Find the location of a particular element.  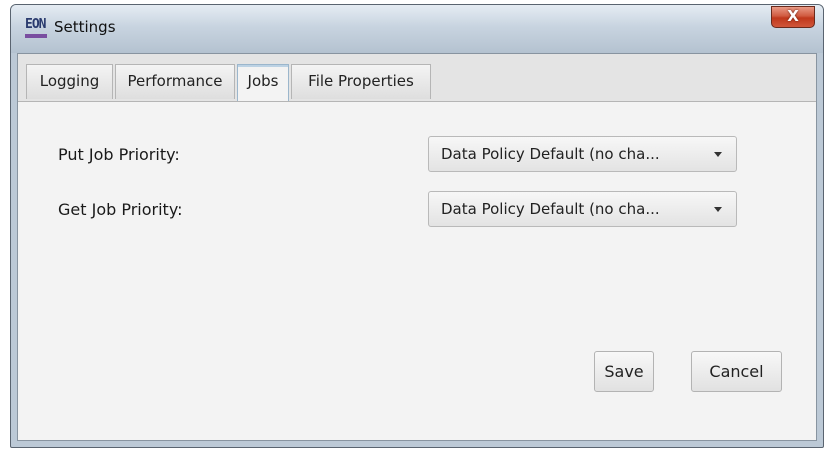

tab-bar: Logging Performance Jobs File Properties is located at coordinates (417, 78).